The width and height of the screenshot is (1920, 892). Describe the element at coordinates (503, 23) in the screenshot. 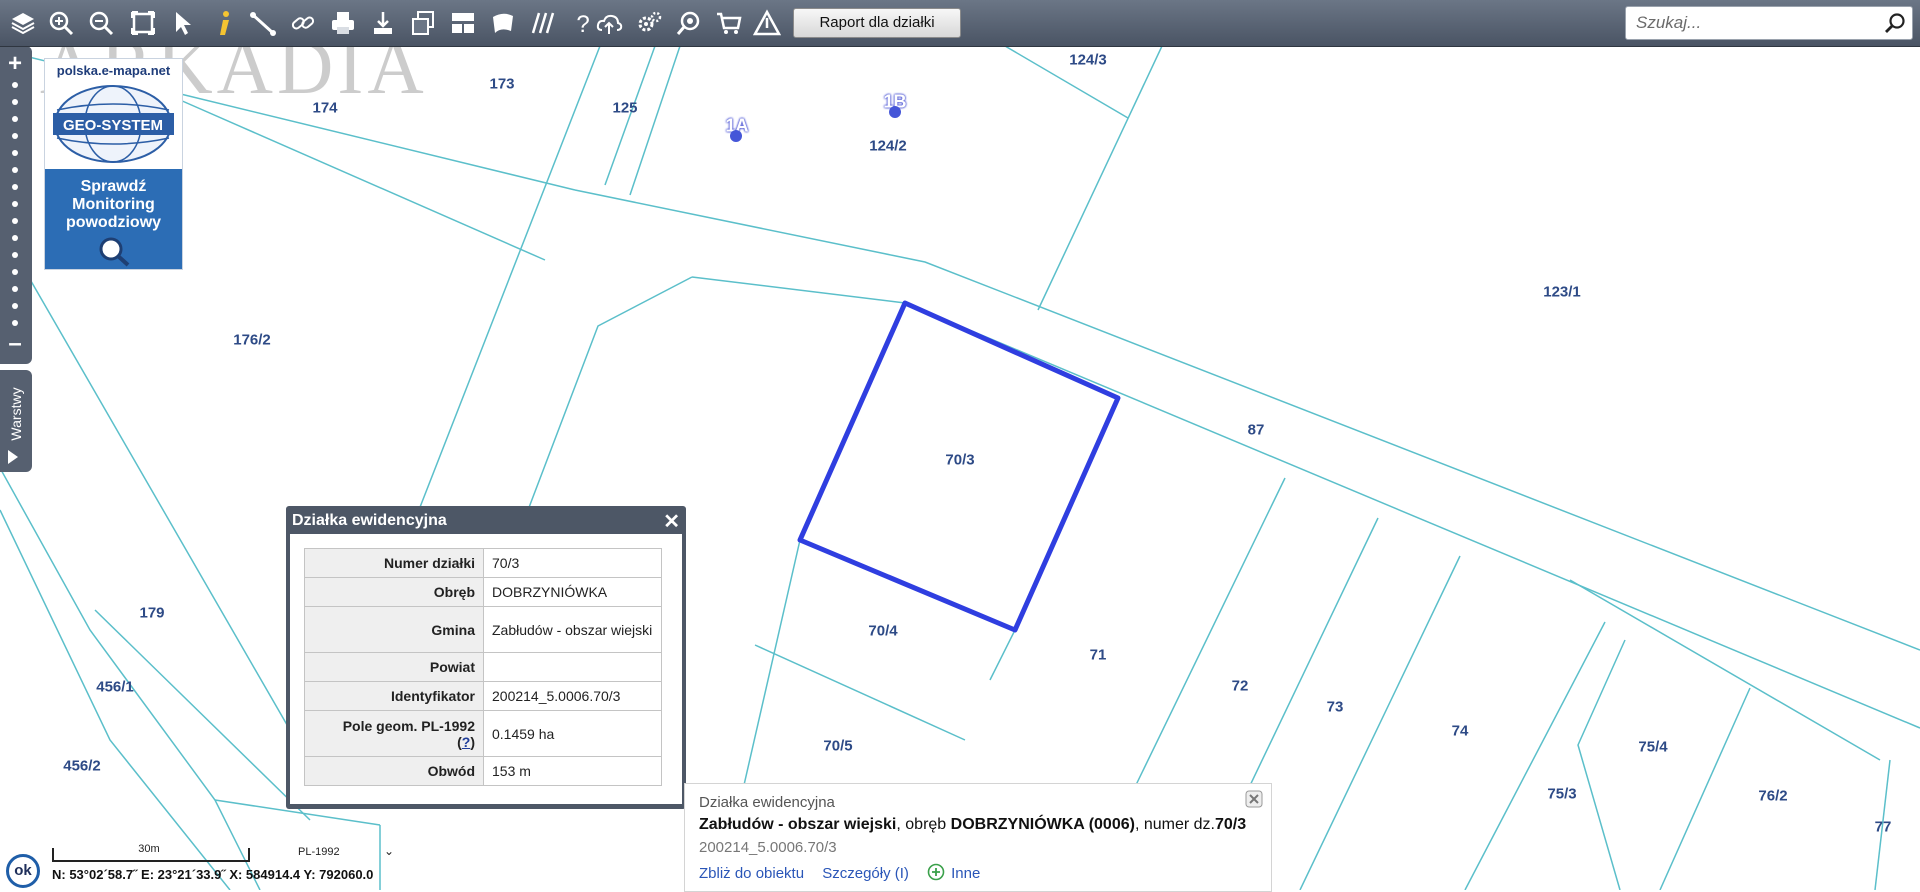

I see `draw-polygon-icon` at that location.